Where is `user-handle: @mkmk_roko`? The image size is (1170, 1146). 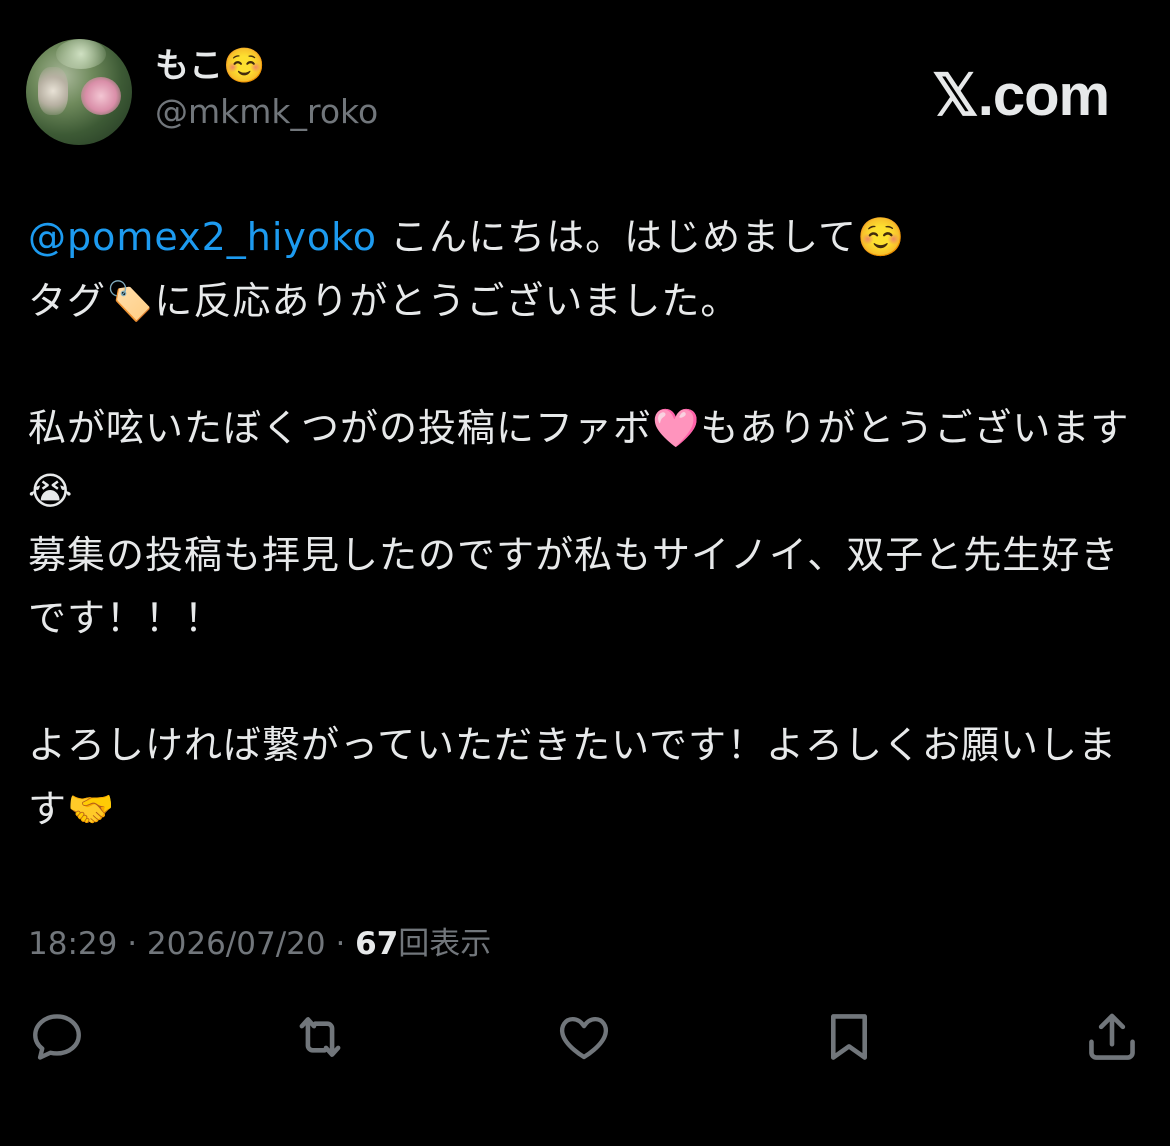
user-handle: @mkmk_roko is located at coordinates (266, 112).